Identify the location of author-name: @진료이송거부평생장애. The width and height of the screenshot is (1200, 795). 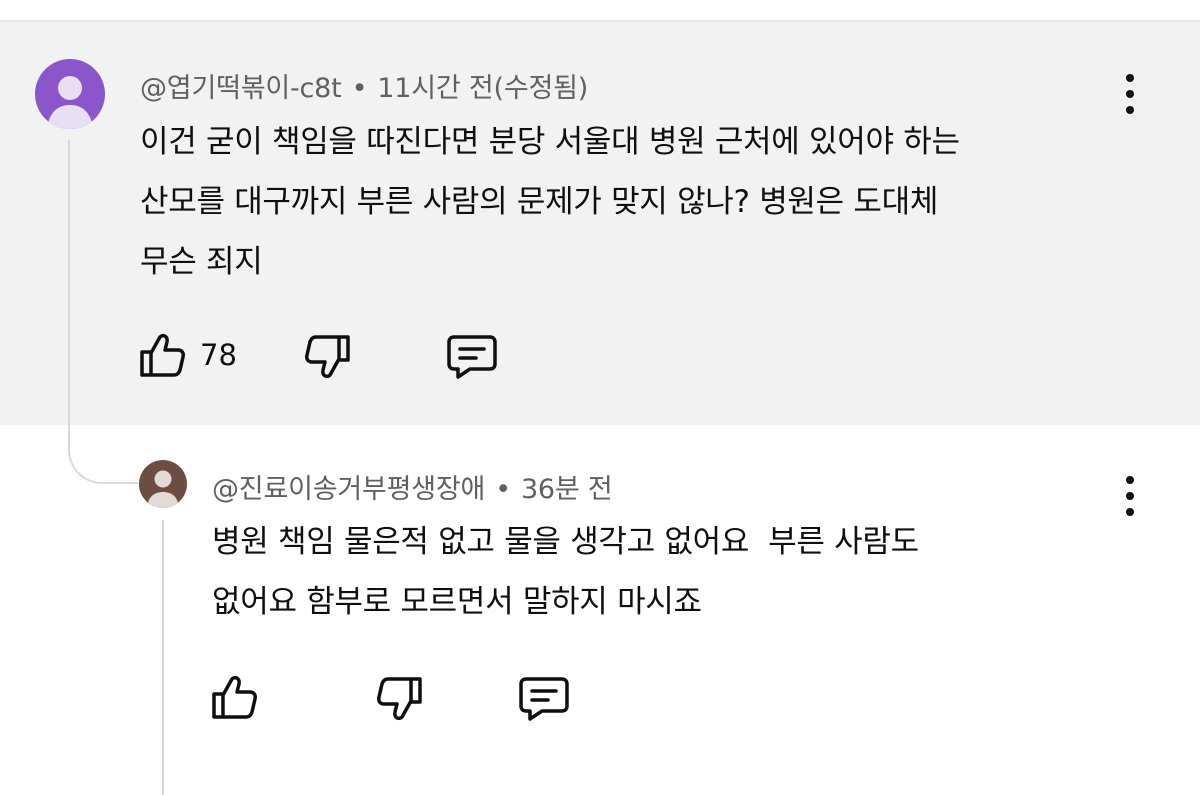
(348, 489).